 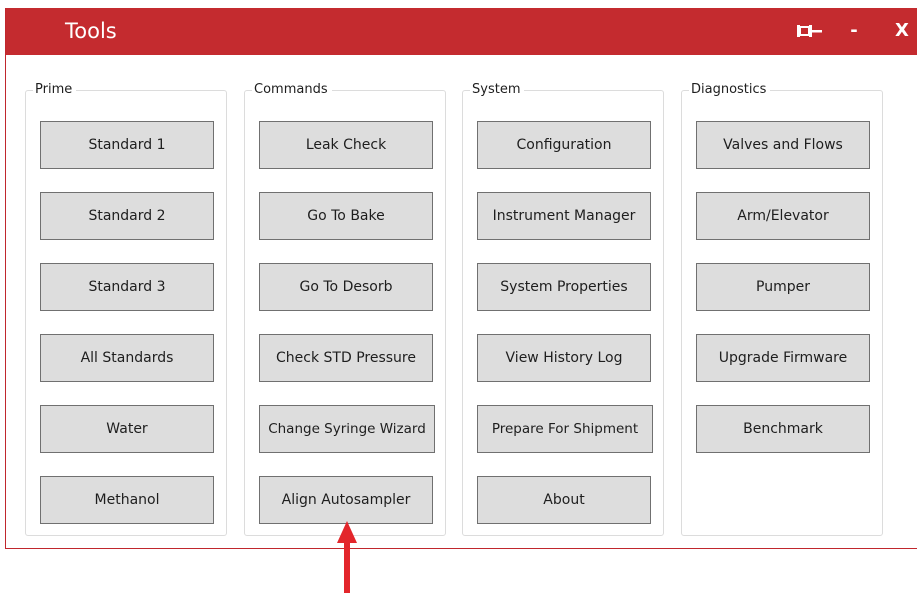 What do you see at coordinates (127, 145) in the screenshot?
I see `standard-1-button: Standard 1` at bounding box center [127, 145].